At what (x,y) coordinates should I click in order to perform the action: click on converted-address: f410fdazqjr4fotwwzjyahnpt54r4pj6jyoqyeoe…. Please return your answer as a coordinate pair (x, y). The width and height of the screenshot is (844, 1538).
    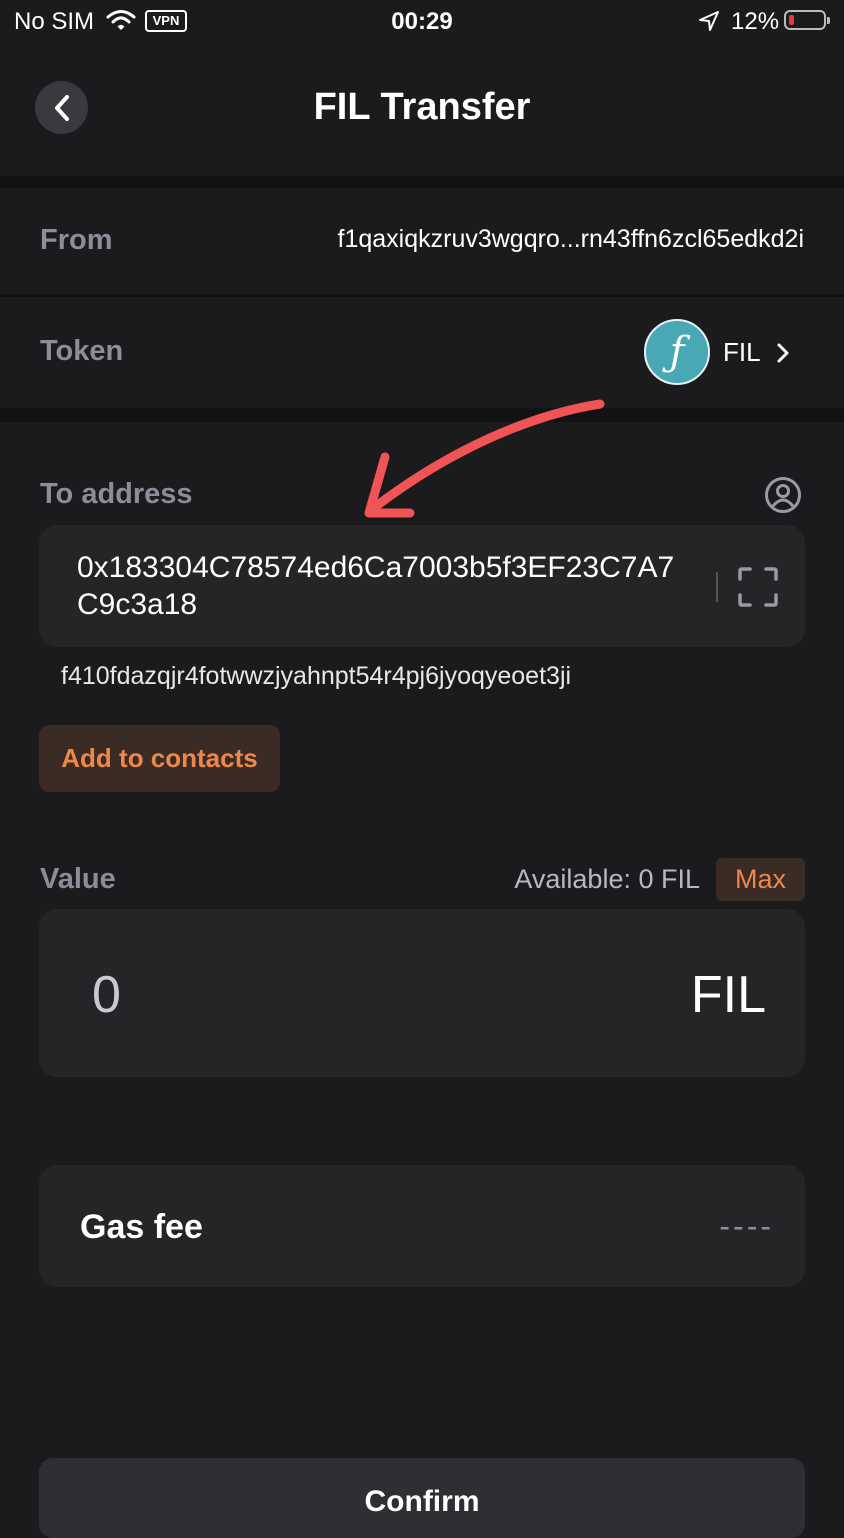
    Looking at the image, I should click on (316, 676).